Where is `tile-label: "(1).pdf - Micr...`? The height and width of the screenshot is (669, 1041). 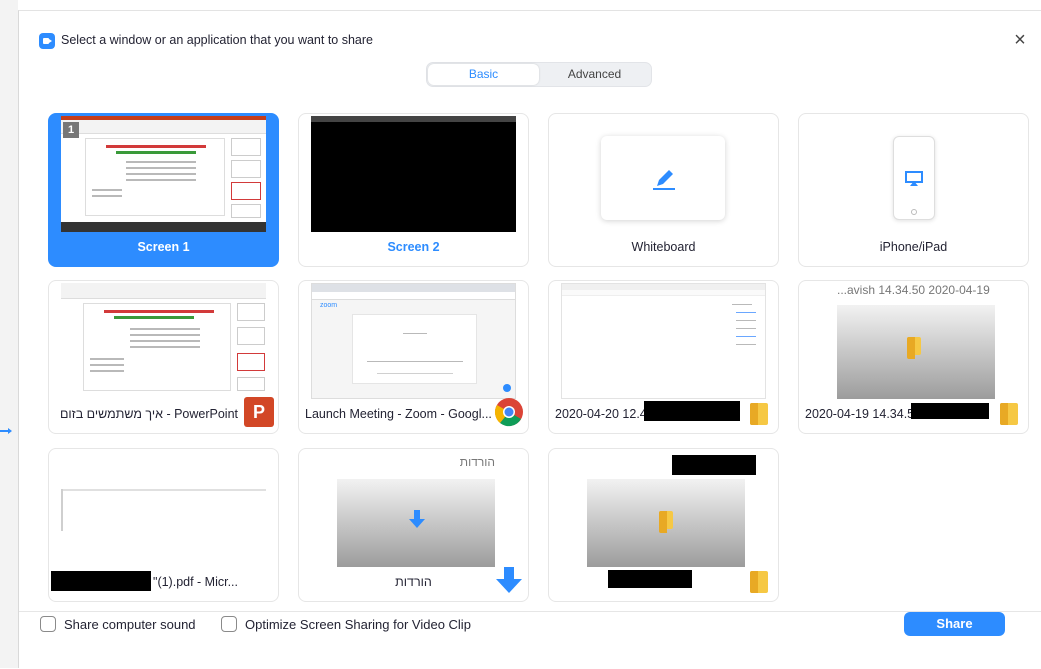
tile-label: "(1).pdf - Micr... is located at coordinates (195, 582).